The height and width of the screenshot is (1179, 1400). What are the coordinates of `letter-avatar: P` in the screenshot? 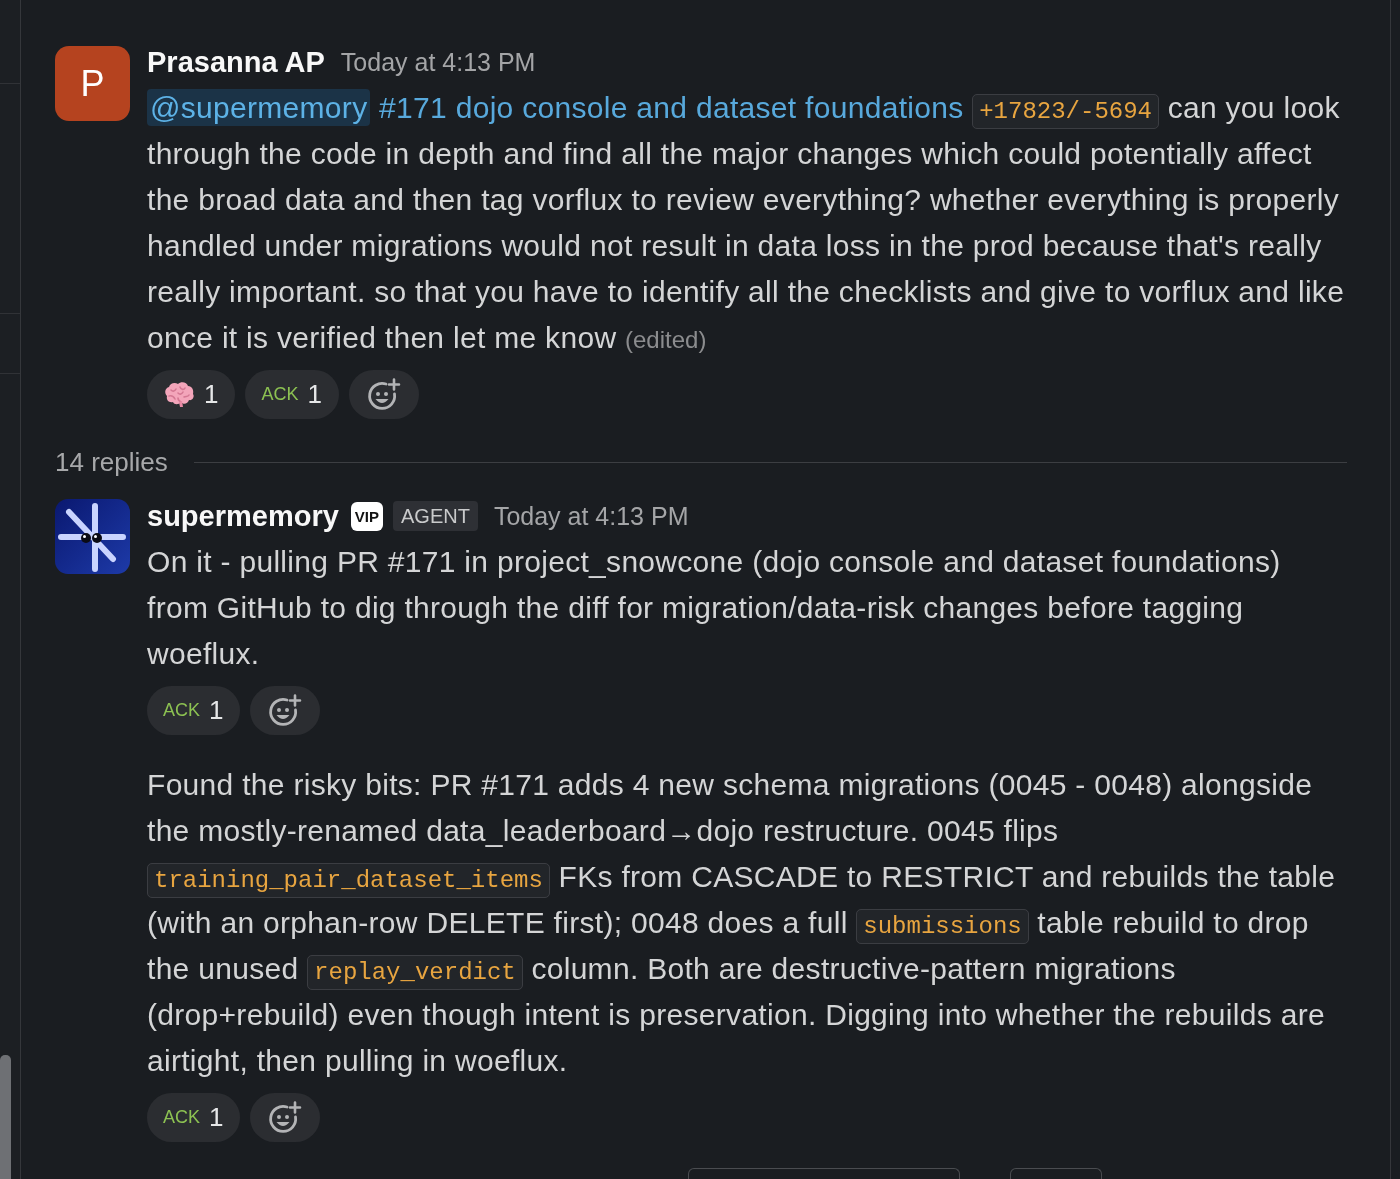 It's located at (92, 83).